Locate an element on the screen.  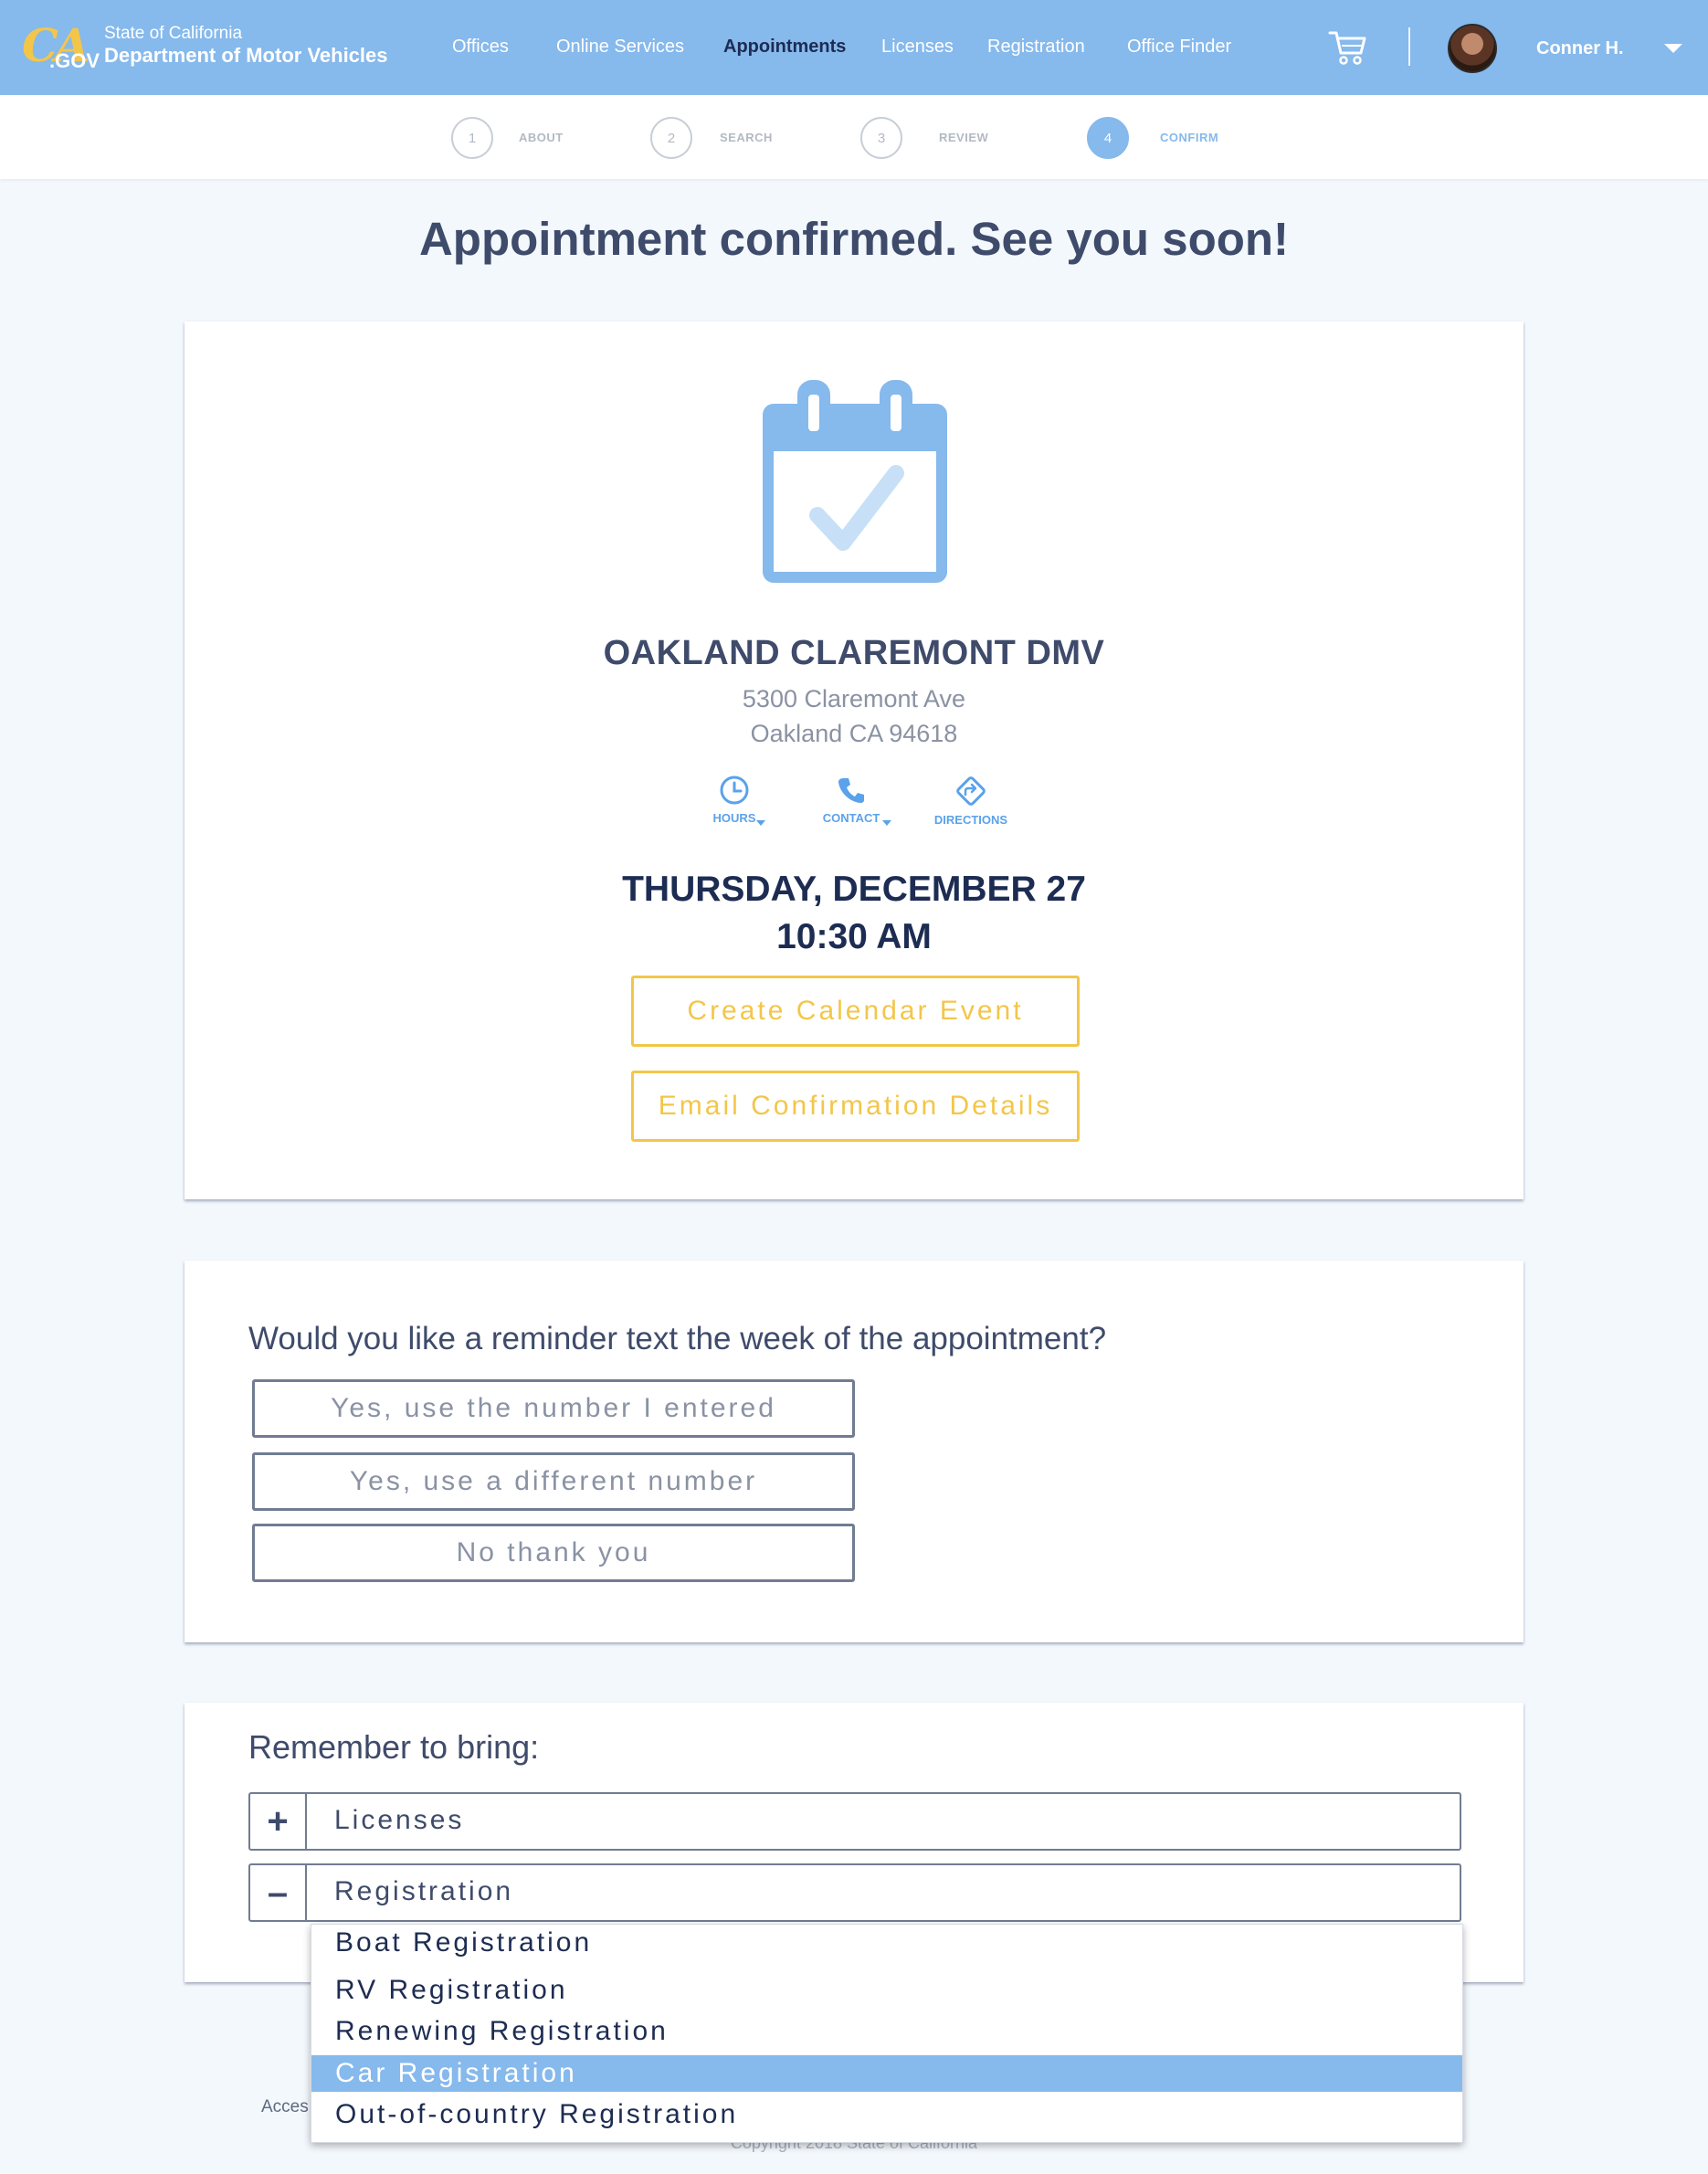
create-calendar-event-button: Create Calendar Event is located at coordinates (855, 1011).